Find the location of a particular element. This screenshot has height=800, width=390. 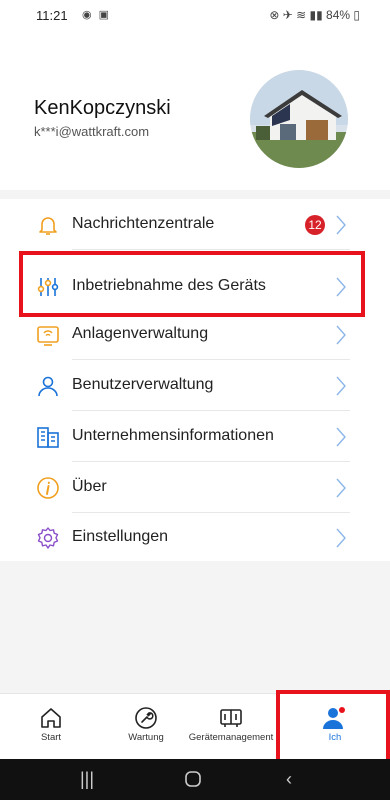

tab-label: Gerätemanagement is located at coordinates (231, 737).